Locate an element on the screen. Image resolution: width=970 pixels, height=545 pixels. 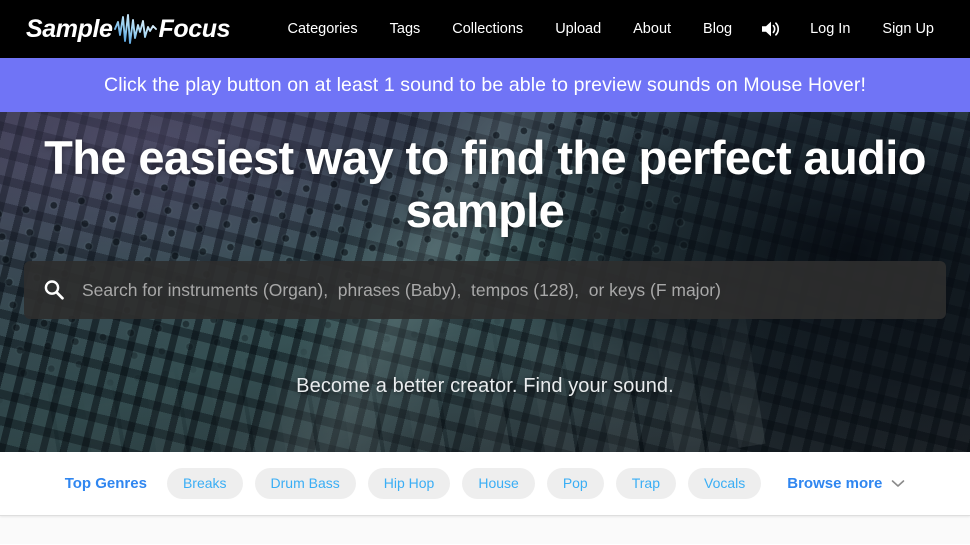
speaker-volume-icon is located at coordinates (771, 29).